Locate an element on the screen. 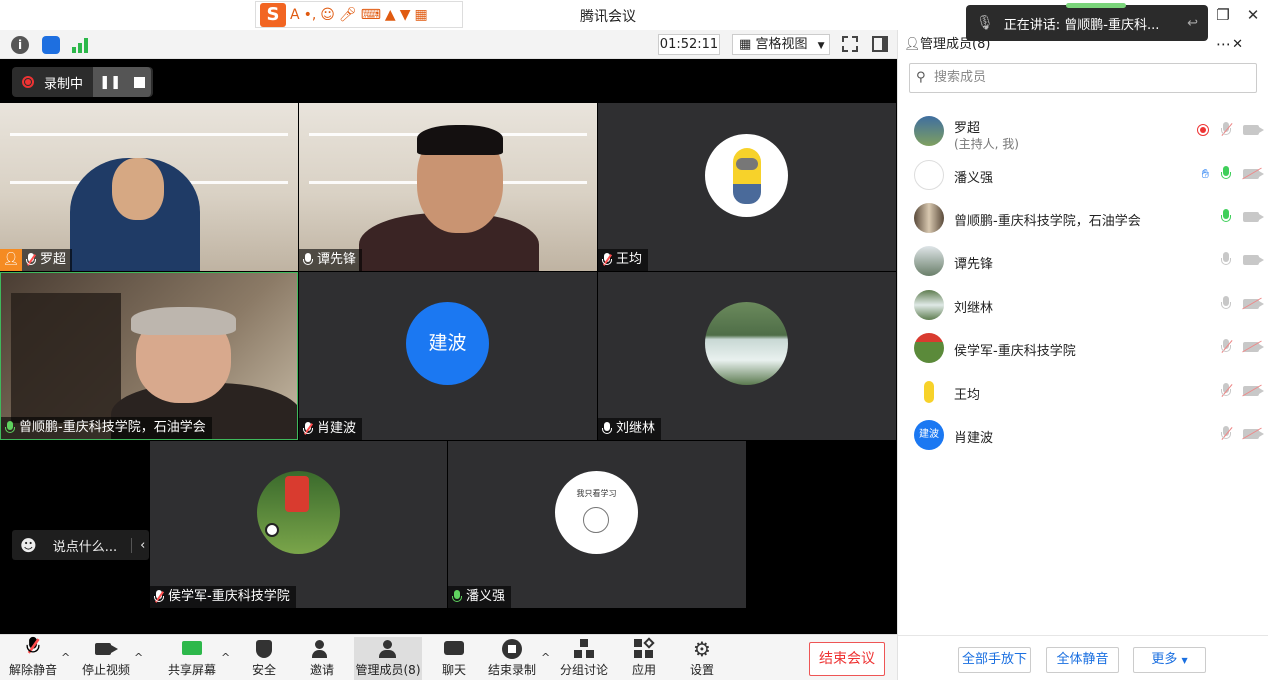 This screenshot has width=1268, height=680. more-button: 更多 ▼ is located at coordinates (1169, 660).